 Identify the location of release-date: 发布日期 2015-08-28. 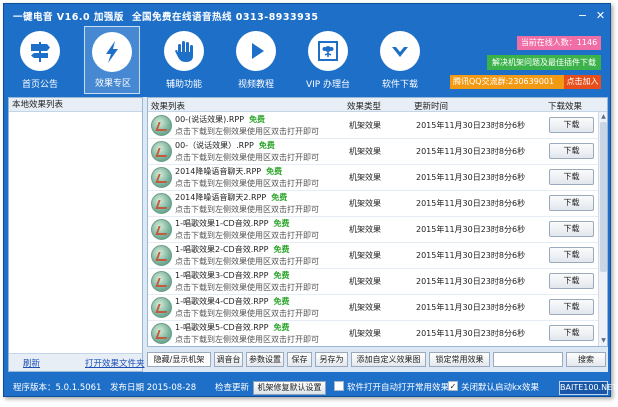
(153, 388).